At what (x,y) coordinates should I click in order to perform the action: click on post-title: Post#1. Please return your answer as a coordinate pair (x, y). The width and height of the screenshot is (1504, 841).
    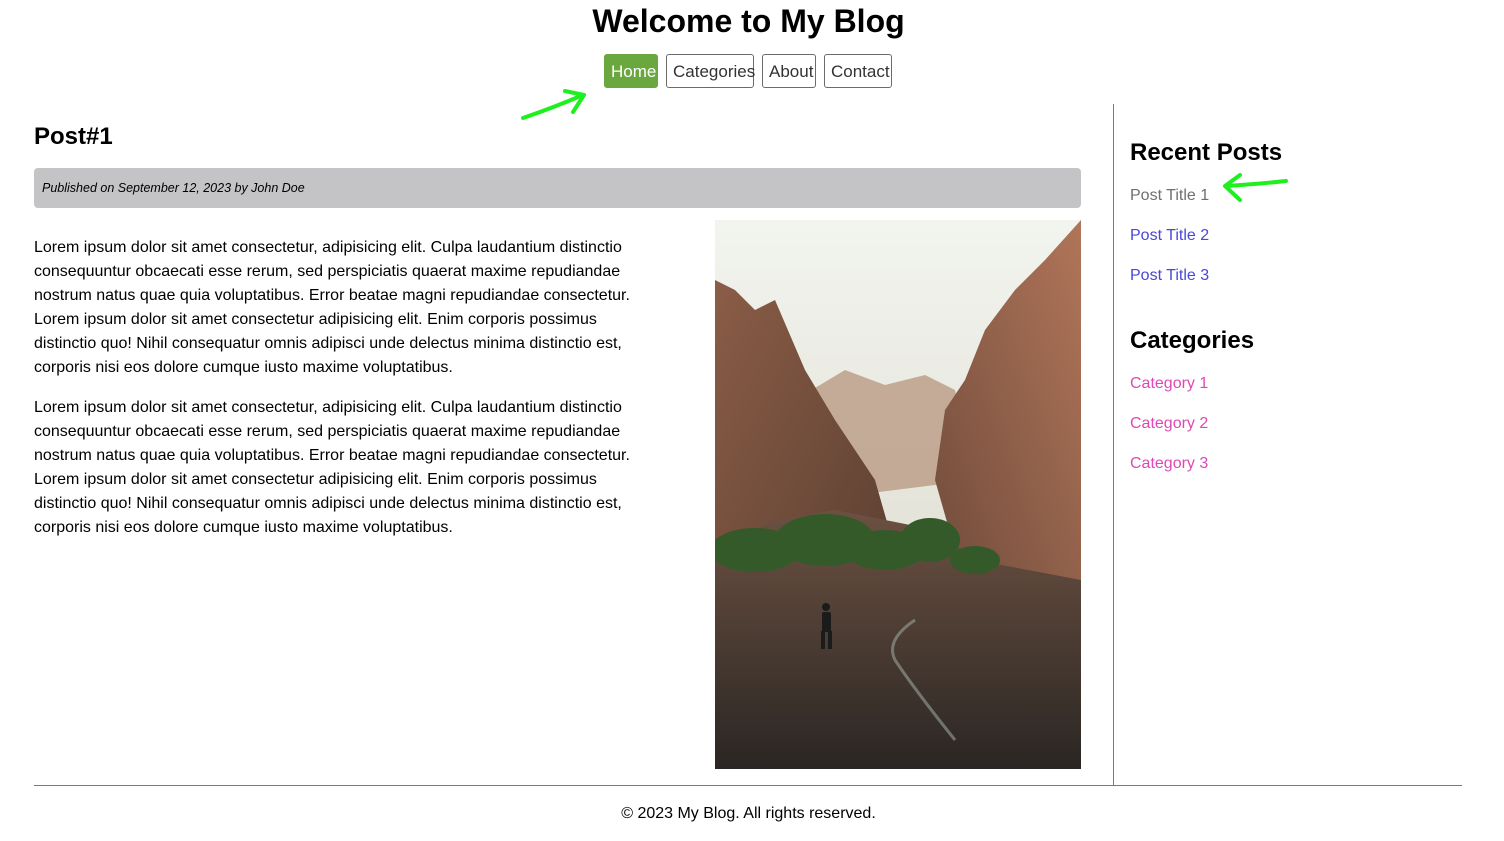
    Looking at the image, I should click on (73, 136).